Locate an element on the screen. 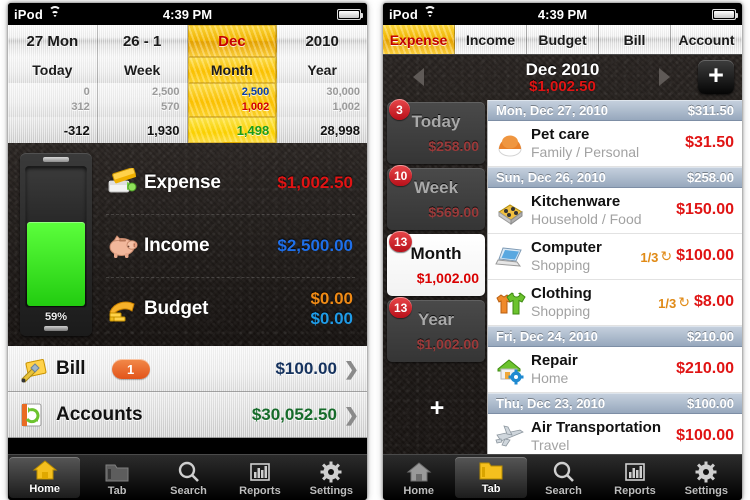 Image resolution: width=750 pixels, height=500 pixels. tab-label: Tab is located at coordinates (117, 491).